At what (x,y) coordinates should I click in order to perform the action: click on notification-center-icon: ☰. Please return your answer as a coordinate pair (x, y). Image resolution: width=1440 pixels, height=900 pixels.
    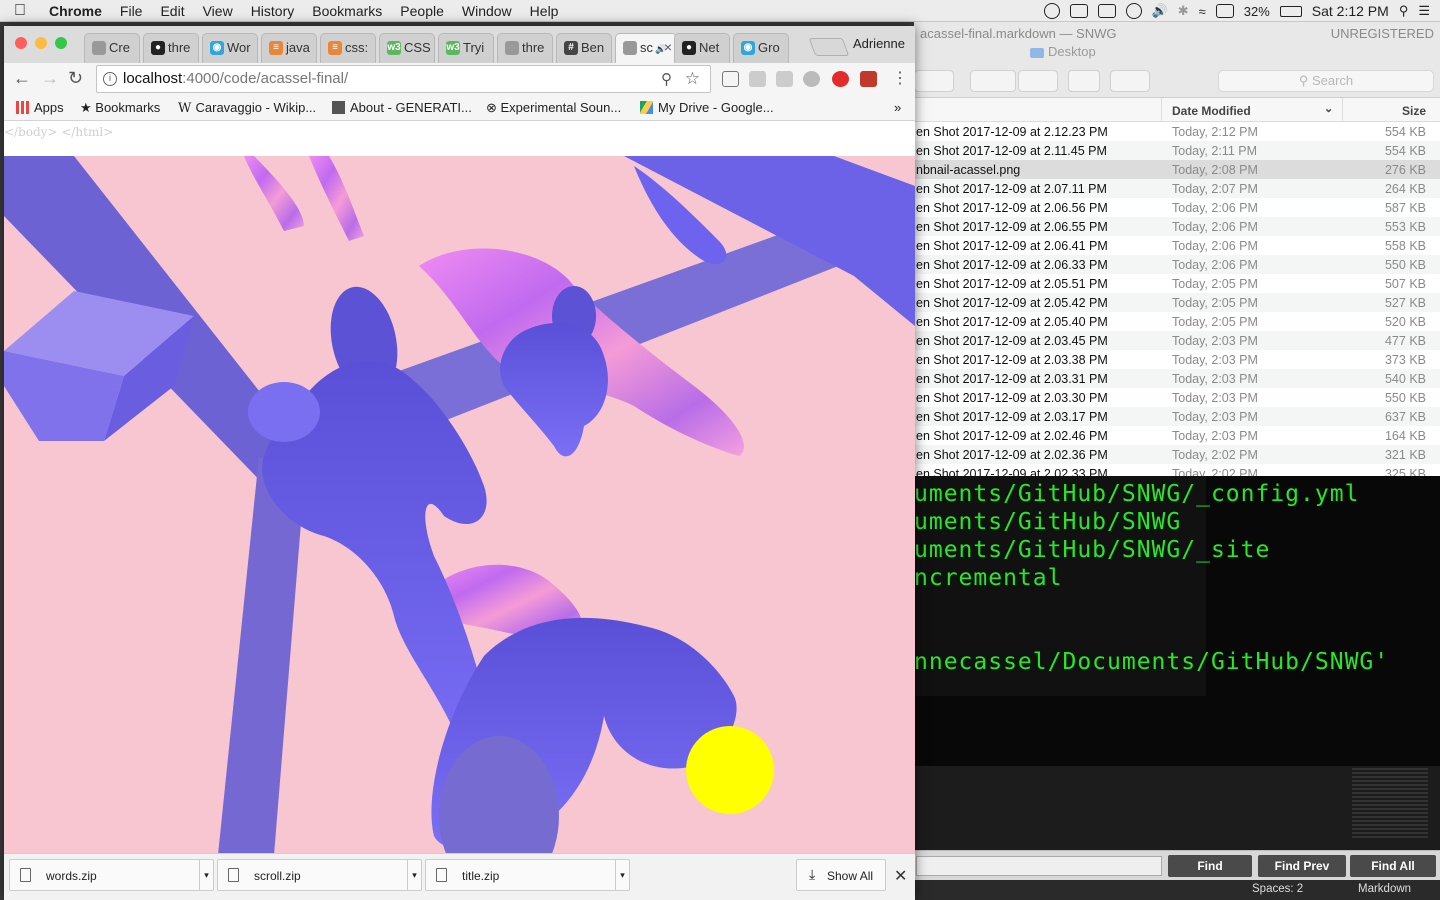
    Looking at the image, I should click on (1424, 11).